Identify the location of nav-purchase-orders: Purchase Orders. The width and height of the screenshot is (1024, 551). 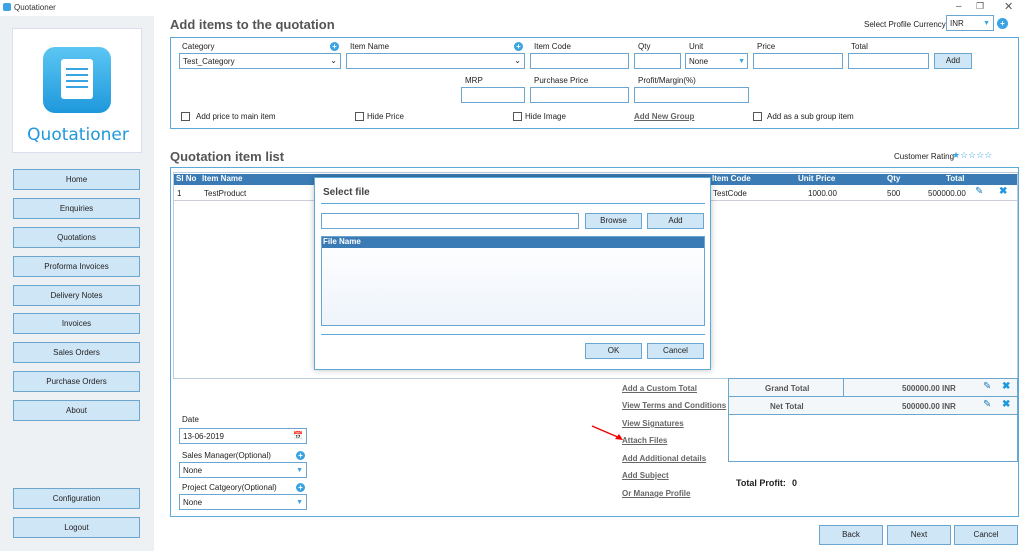
(76, 381).